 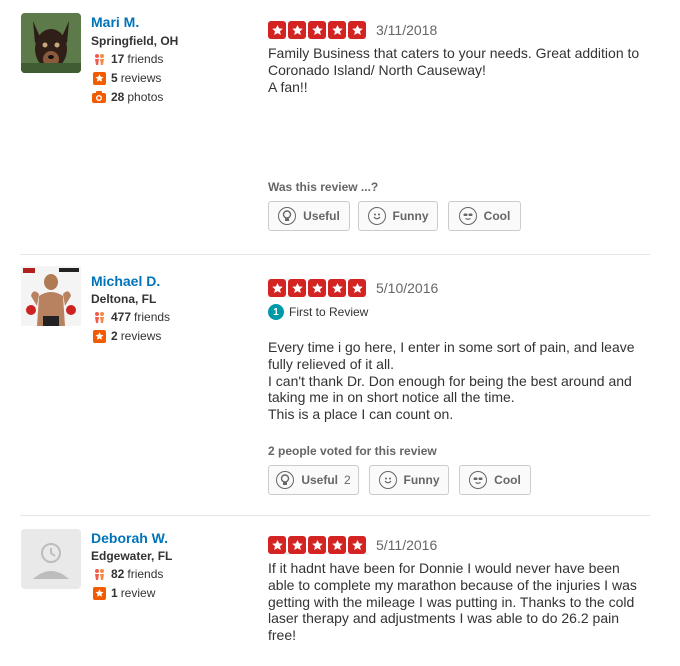 What do you see at coordinates (276, 312) in the screenshot?
I see `badge-number-icon: 1` at bounding box center [276, 312].